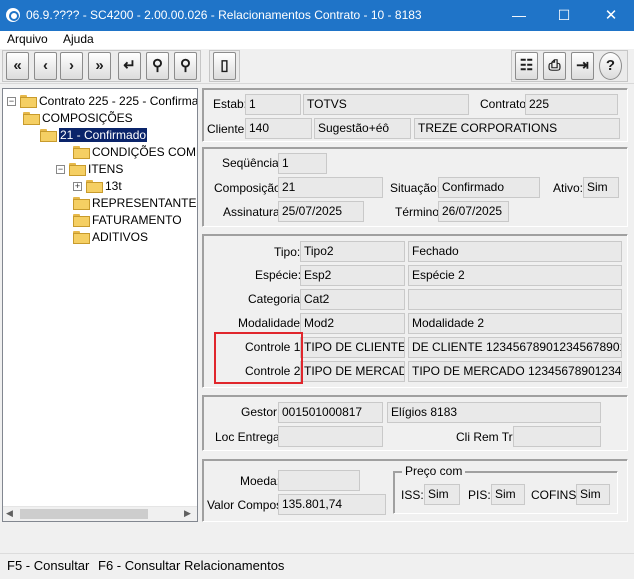  What do you see at coordinates (260, 481) in the screenshot?
I see `moeda-label: Moeda:` at bounding box center [260, 481].